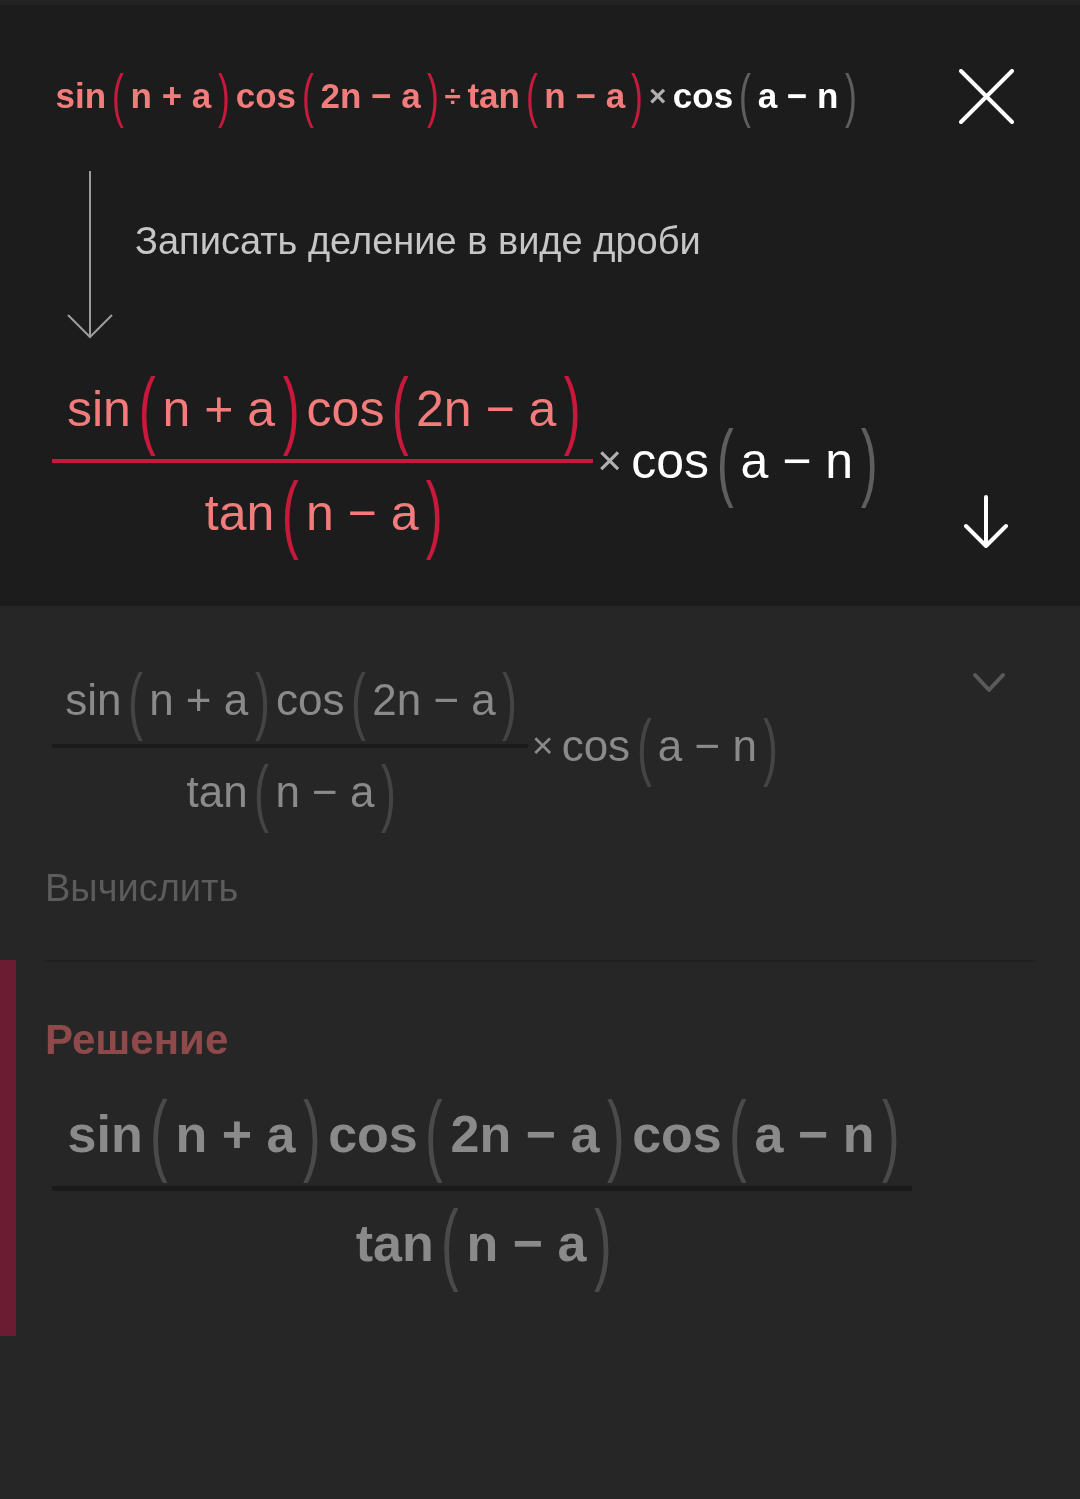 Image resolution: width=1080 pixels, height=1499 pixels. What do you see at coordinates (483, 1134) in the screenshot?
I see `fraction-numerator: sin(n + a)cos(2n − a)cos(a − n)` at bounding box center [483, 1134].